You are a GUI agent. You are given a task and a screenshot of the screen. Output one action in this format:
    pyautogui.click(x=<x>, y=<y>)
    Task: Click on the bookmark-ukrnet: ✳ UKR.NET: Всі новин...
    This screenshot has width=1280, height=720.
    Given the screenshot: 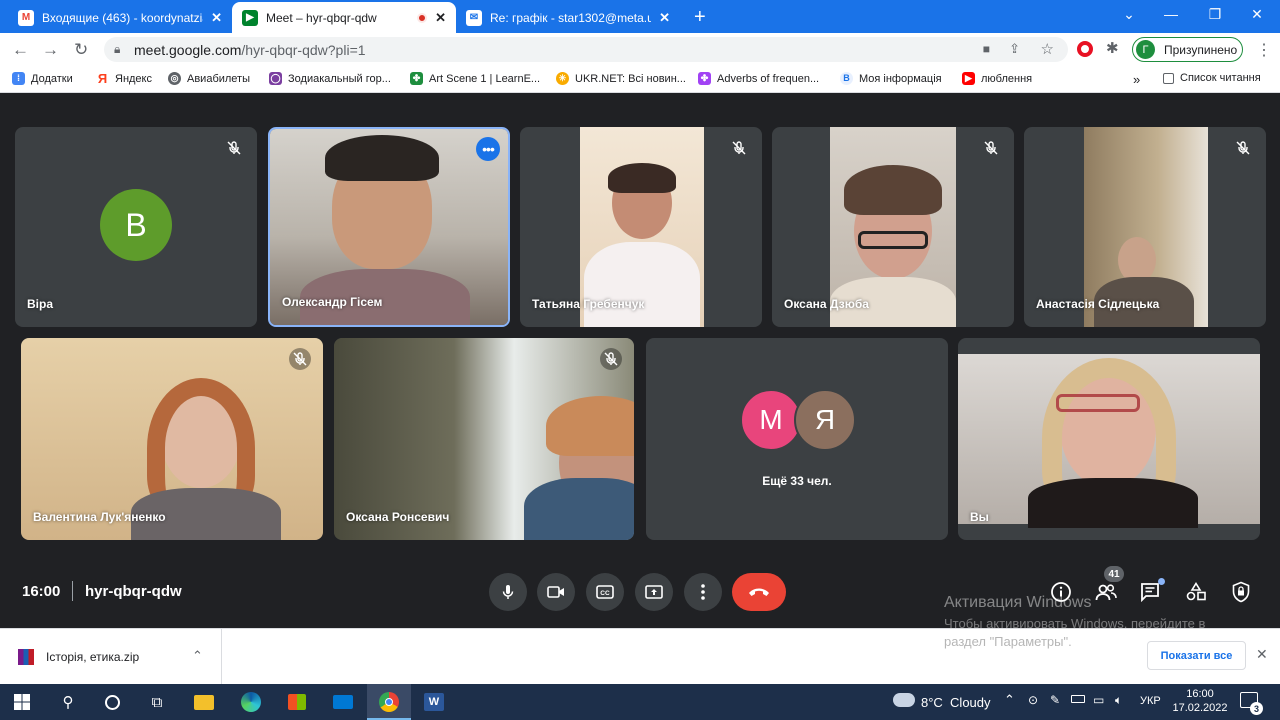 What is the action you would take?
    pyautogui.click(x=621, y=78)
    